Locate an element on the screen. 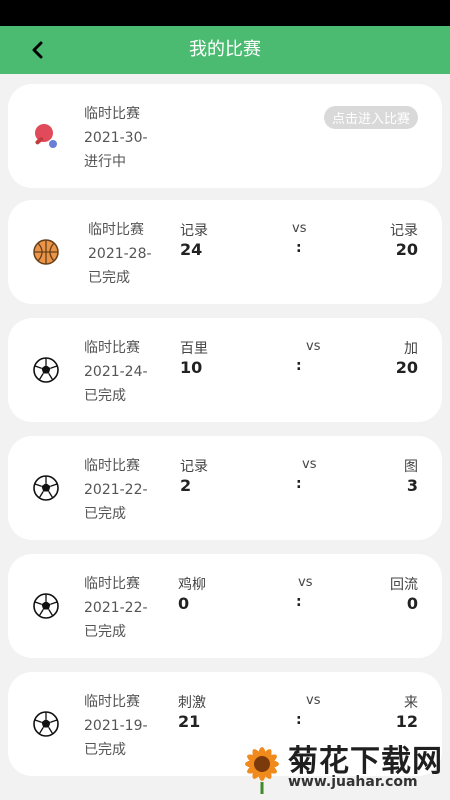  ping-pong-icon is located at coordinates (46, 136).